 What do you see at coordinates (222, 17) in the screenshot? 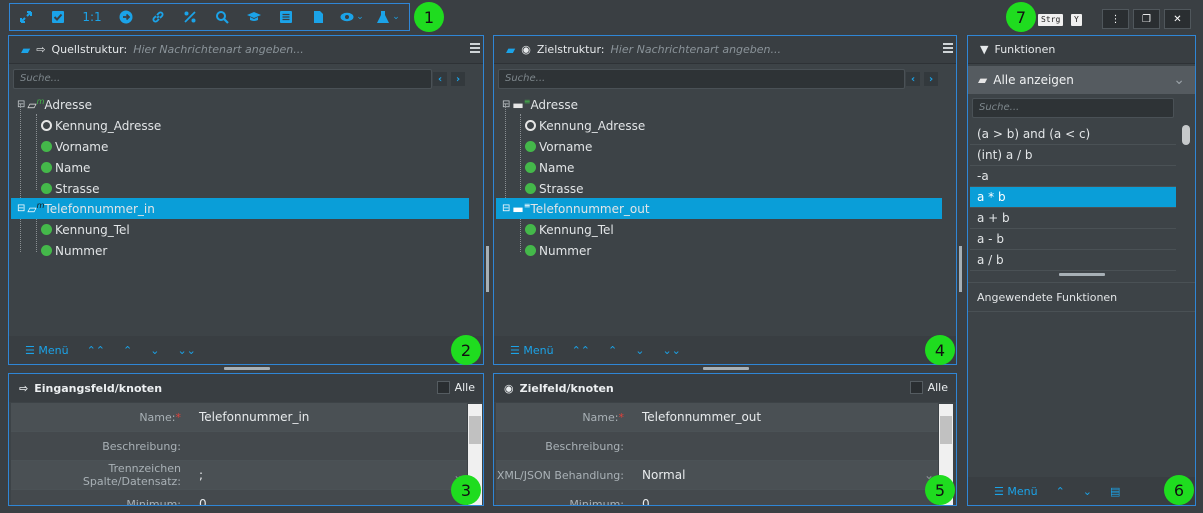
I see `search-icon` at bounding box center [222, 17].